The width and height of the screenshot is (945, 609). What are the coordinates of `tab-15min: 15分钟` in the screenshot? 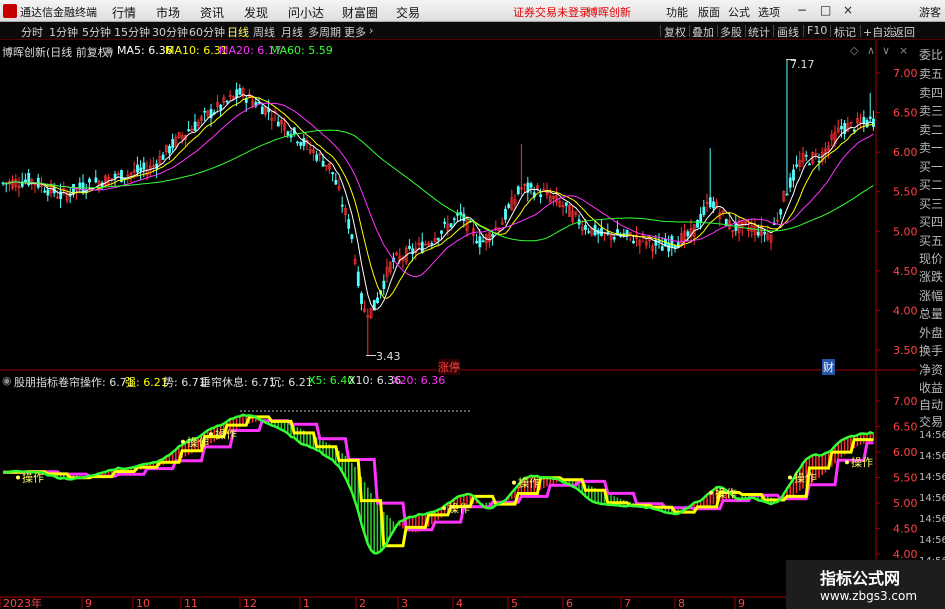 It's located at (132, 32).